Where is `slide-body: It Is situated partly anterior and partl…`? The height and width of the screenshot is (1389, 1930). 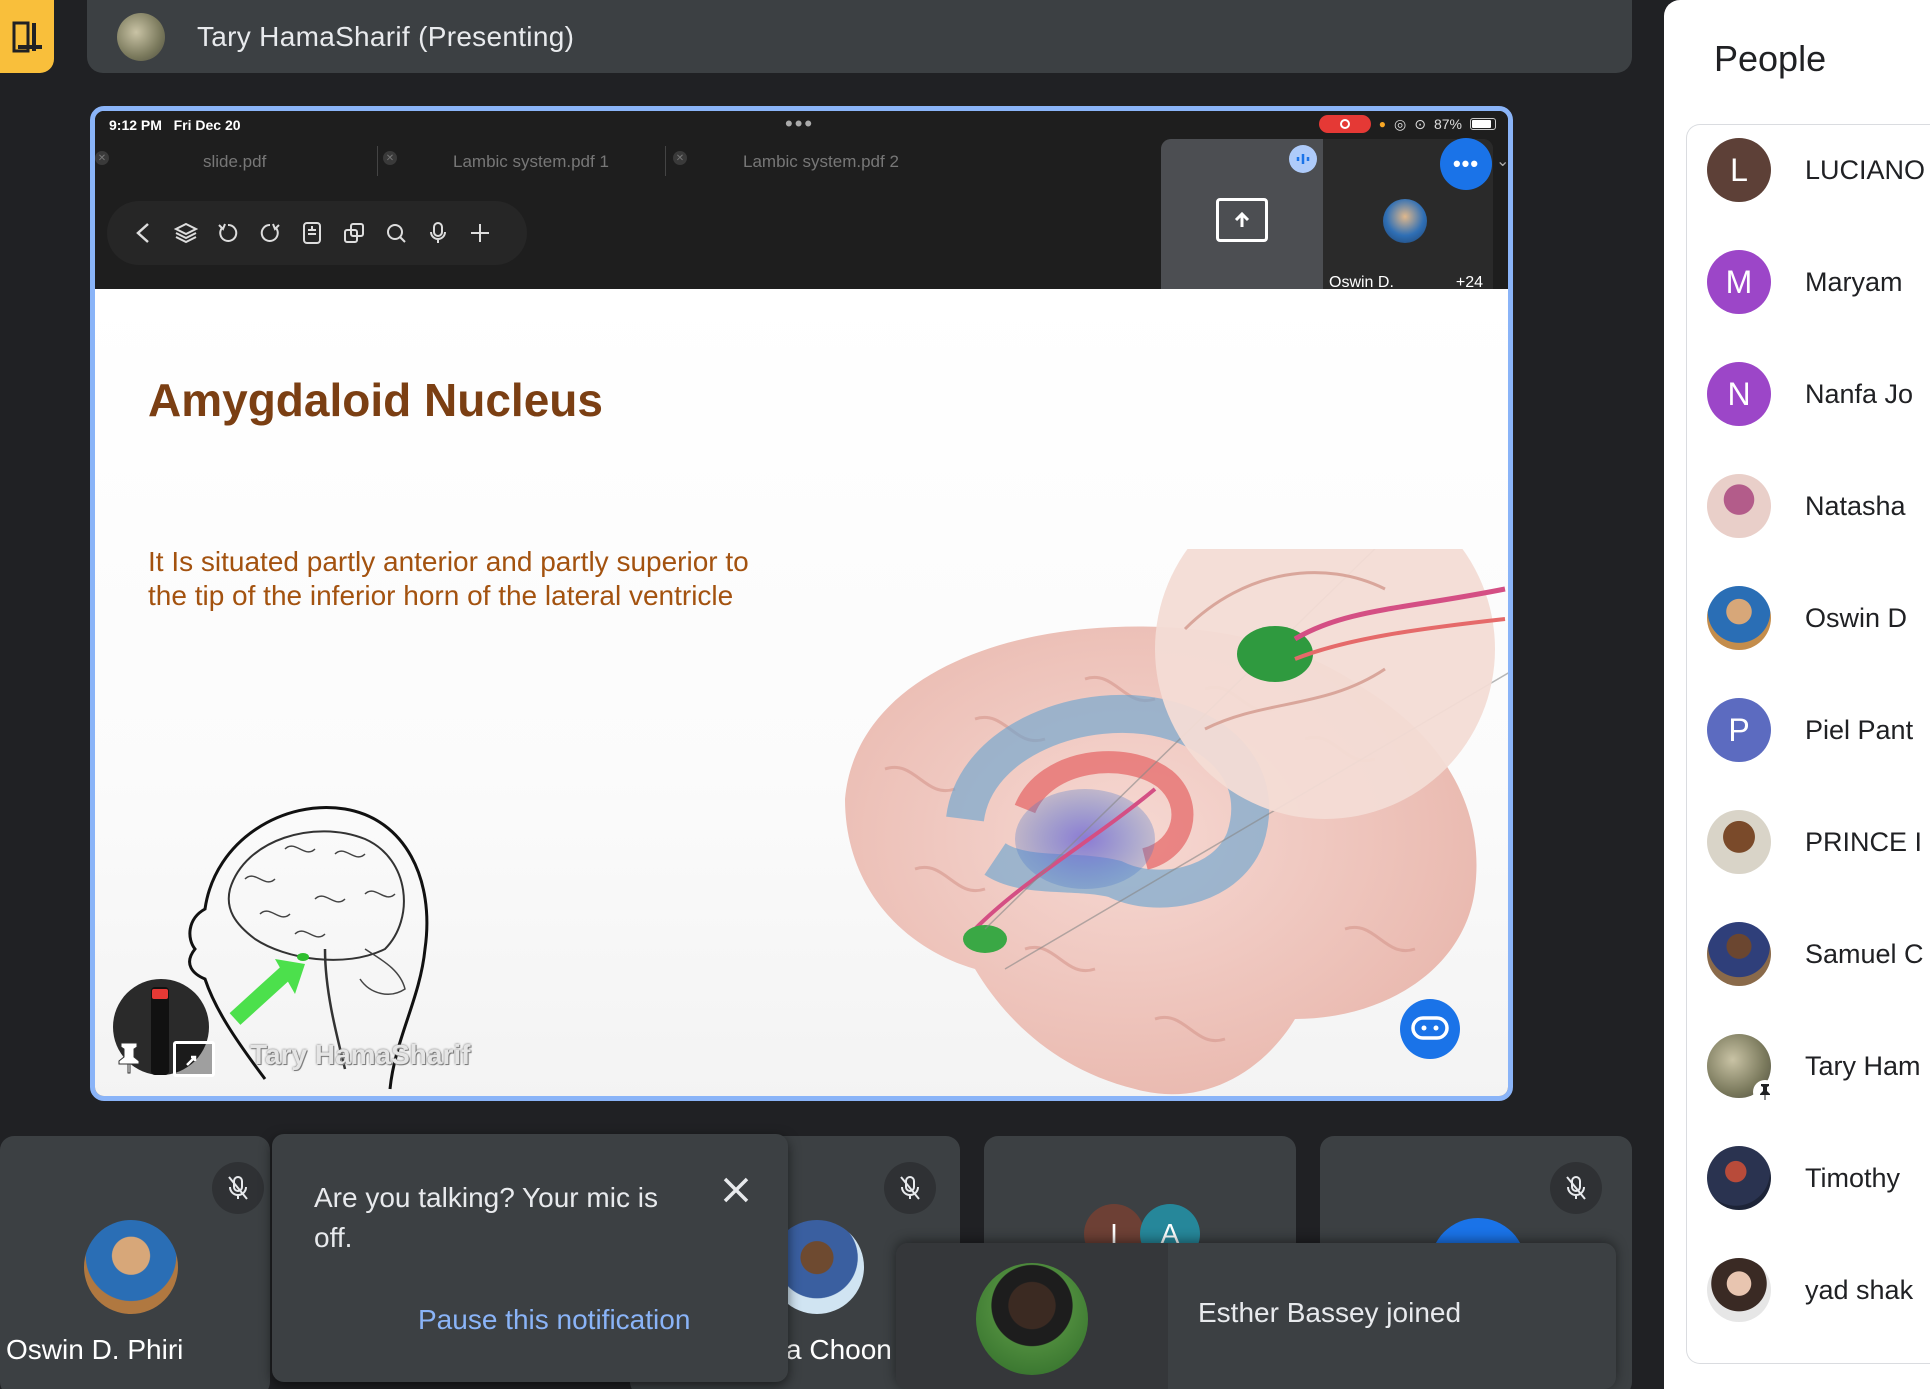 slide-body: It Is situated partly anterior and partl… is located at coordinates (448, 578).